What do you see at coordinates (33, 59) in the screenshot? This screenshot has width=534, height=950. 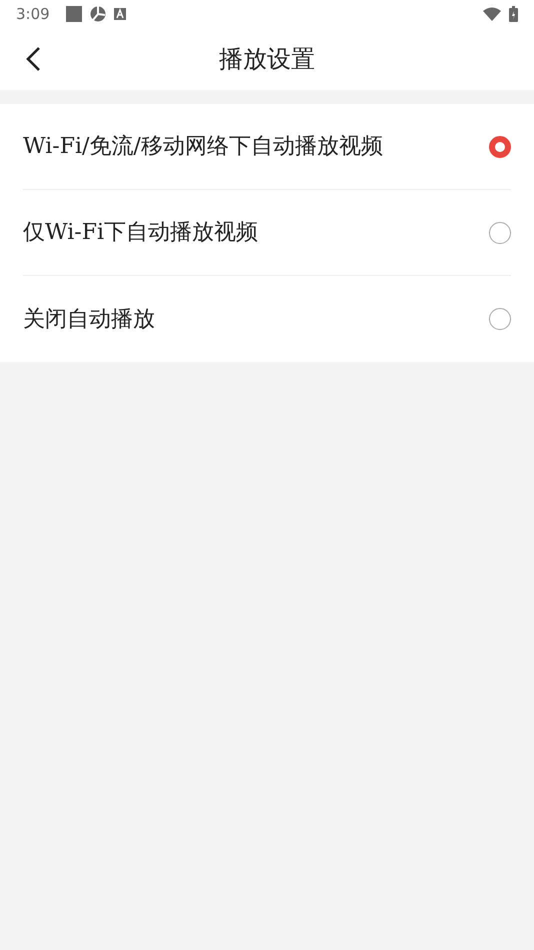 I see `back-icon` at bounding box center [33, 59].